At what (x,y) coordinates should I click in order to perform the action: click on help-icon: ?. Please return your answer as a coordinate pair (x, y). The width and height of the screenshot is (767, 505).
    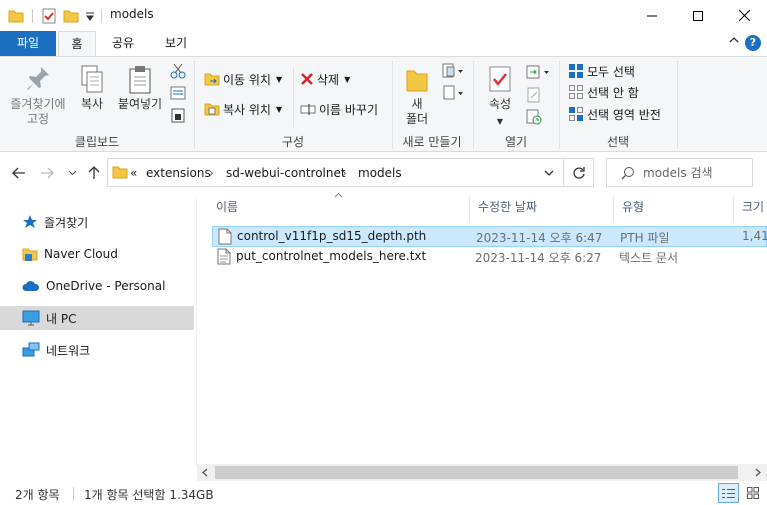
    Looking at the image, I should click on (753, 43).